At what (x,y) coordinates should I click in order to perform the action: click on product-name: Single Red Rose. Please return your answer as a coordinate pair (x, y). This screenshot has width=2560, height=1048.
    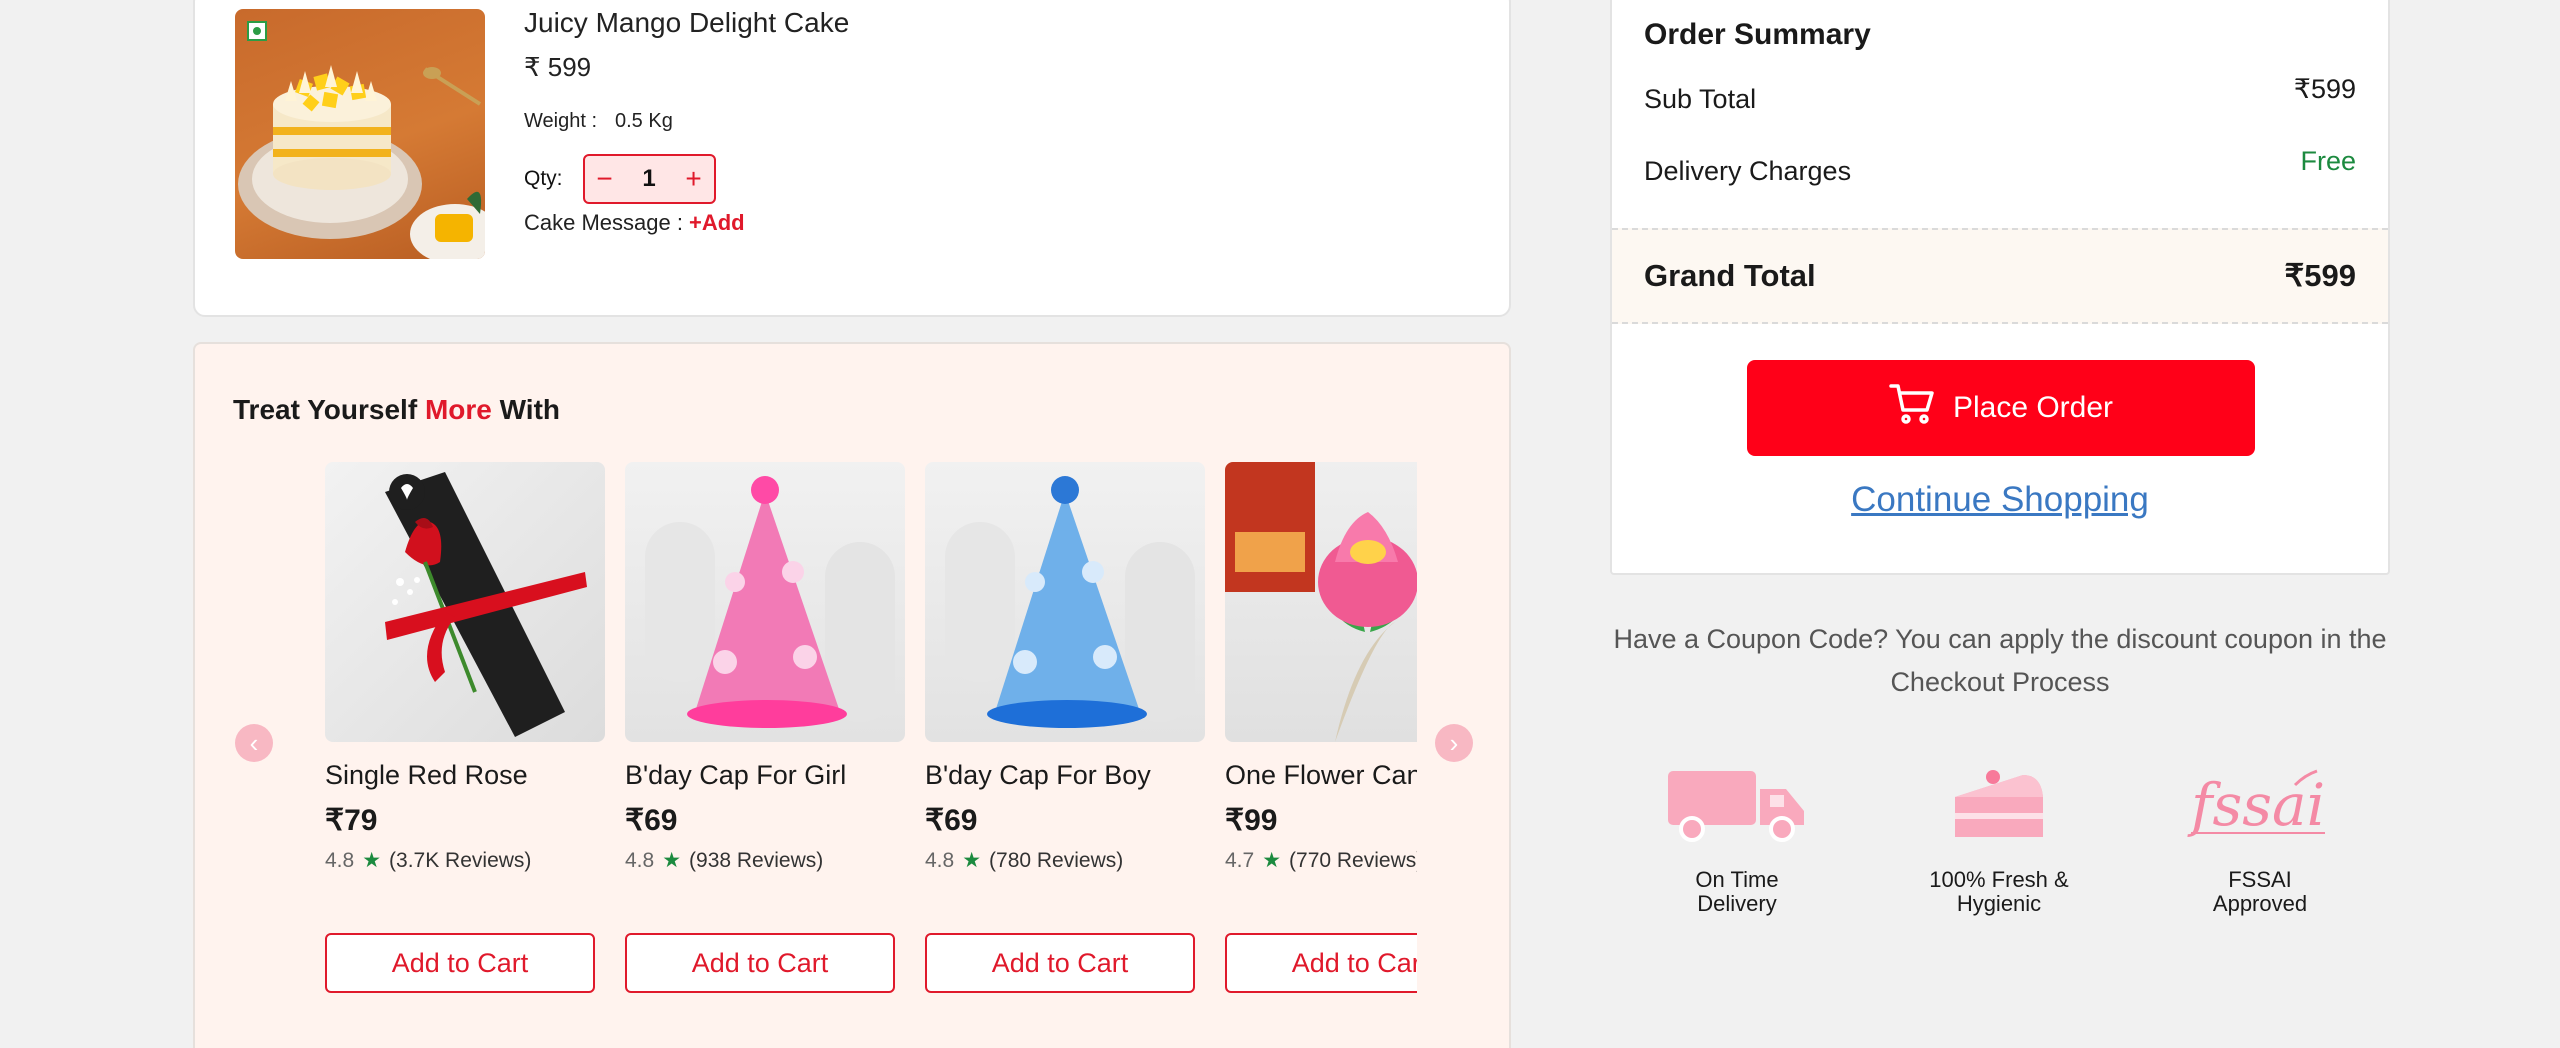
    Looking at the image, I should click on (465, 775).